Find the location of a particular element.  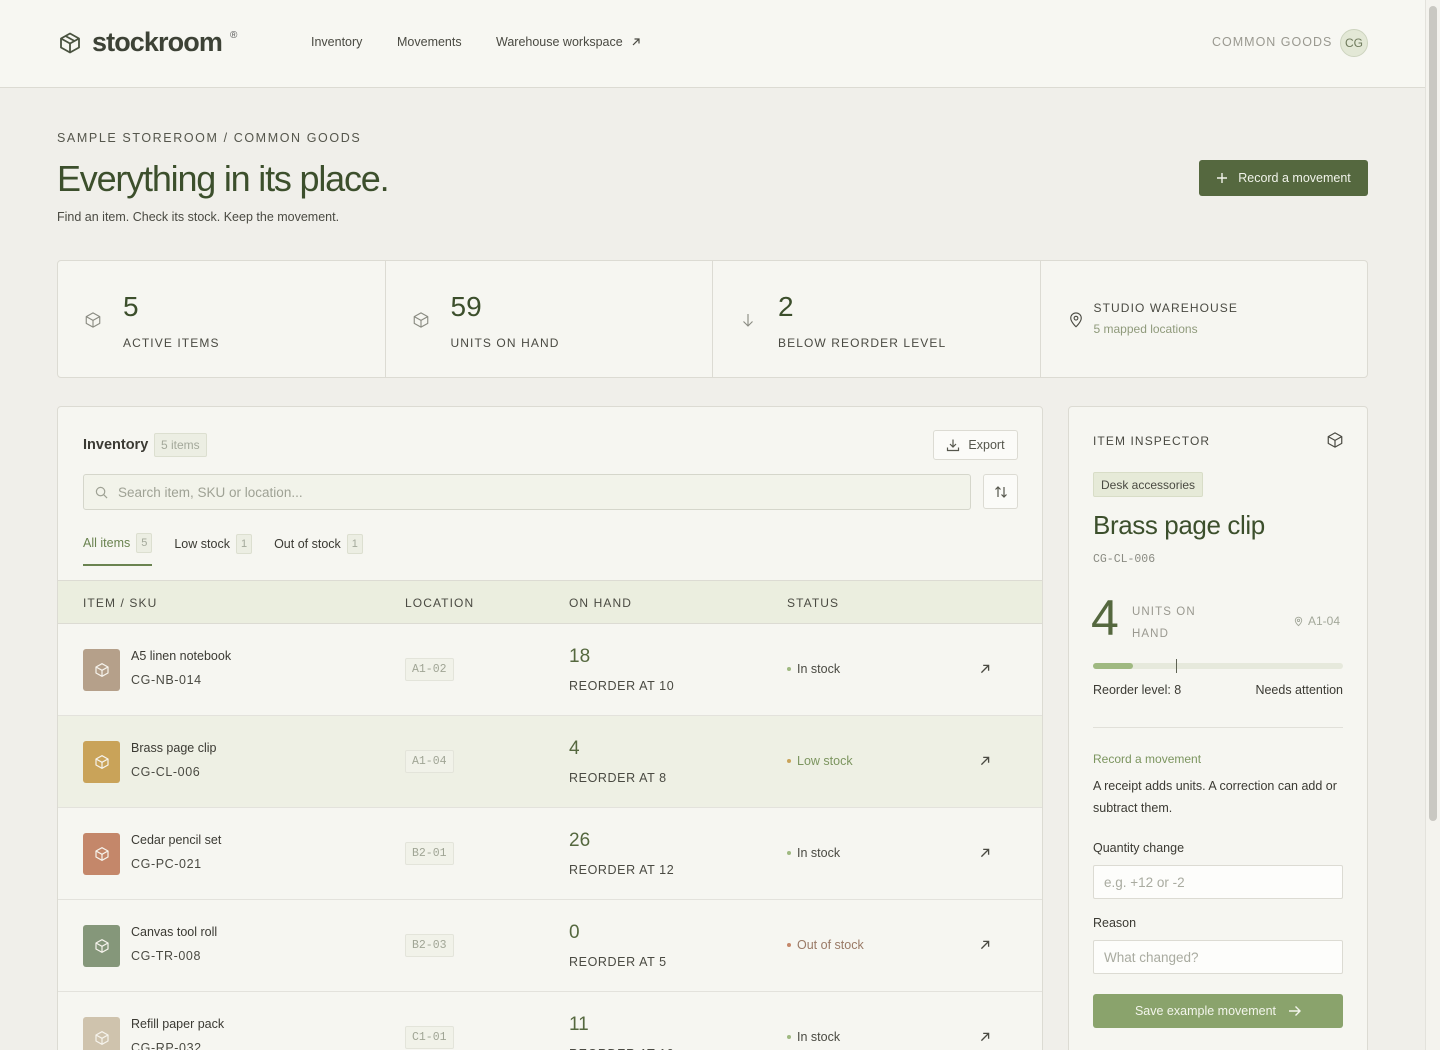

quantity-field is located at coordinates (1218, 882).